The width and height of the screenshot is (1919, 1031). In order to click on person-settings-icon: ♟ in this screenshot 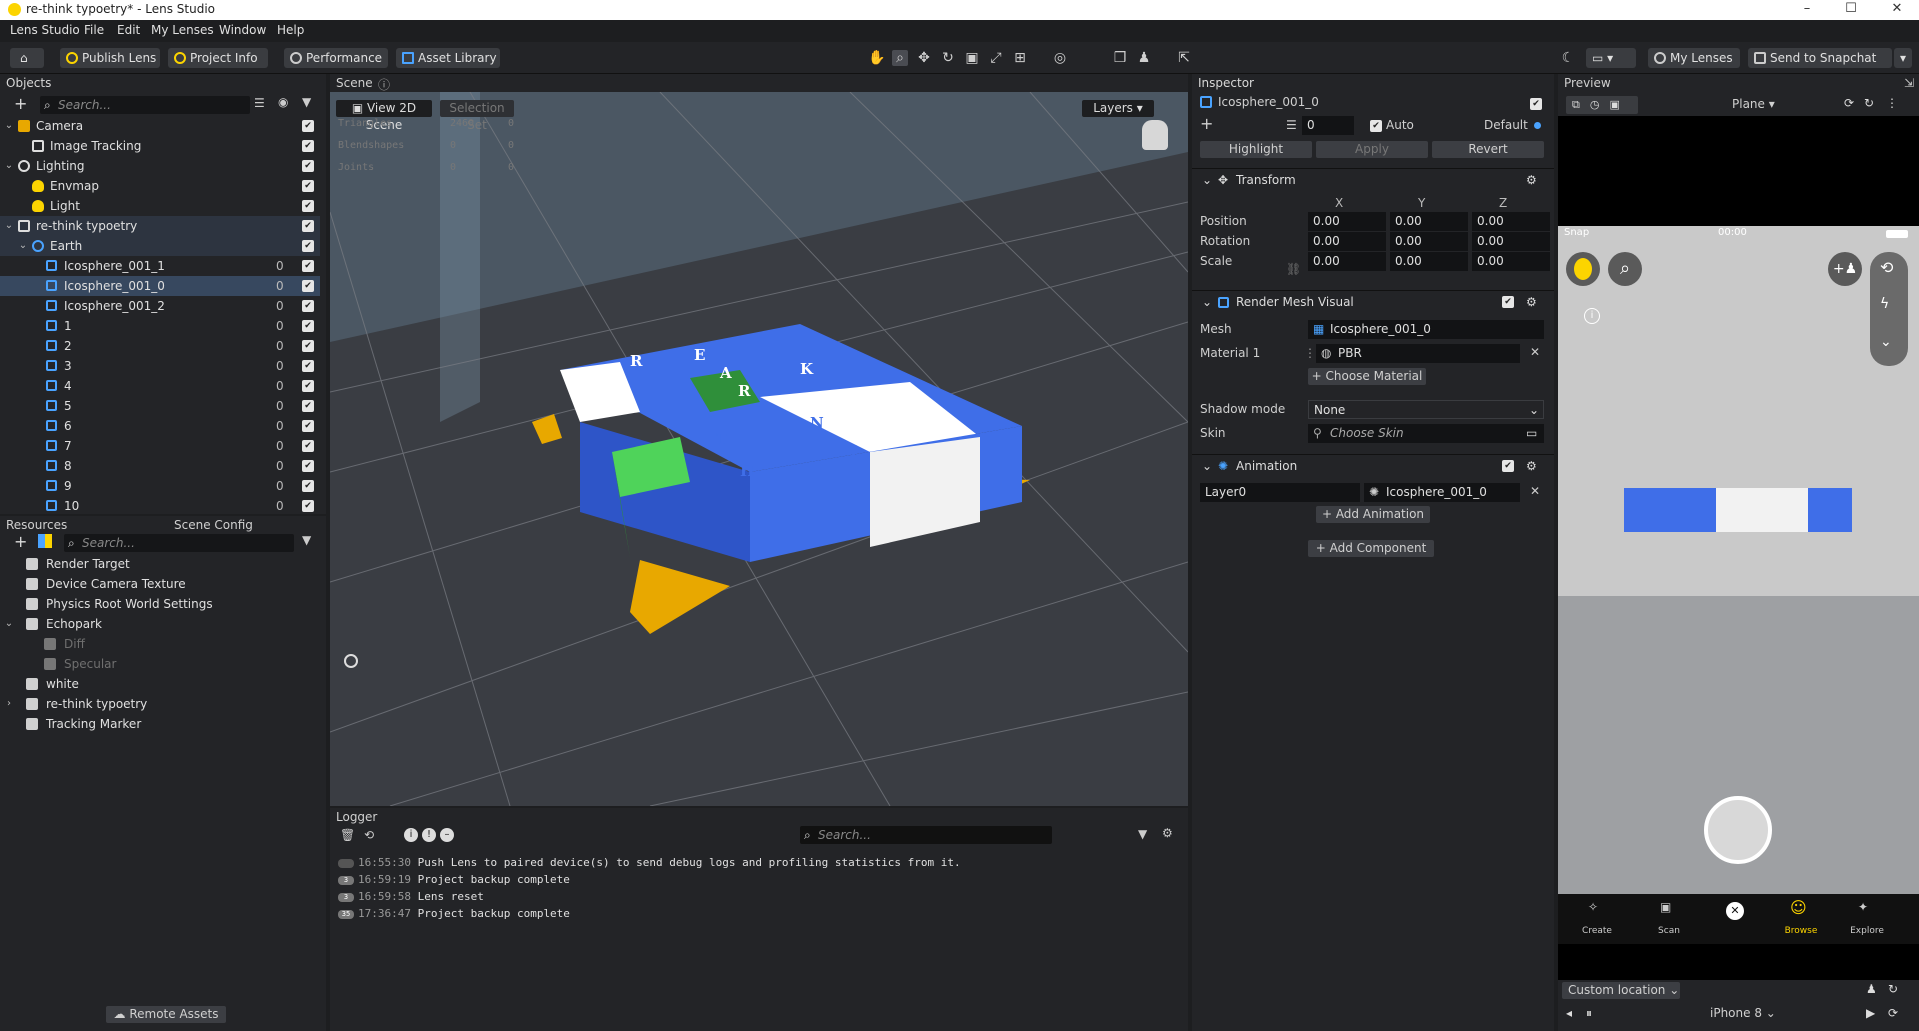, I will do `click(1871, 989)`.